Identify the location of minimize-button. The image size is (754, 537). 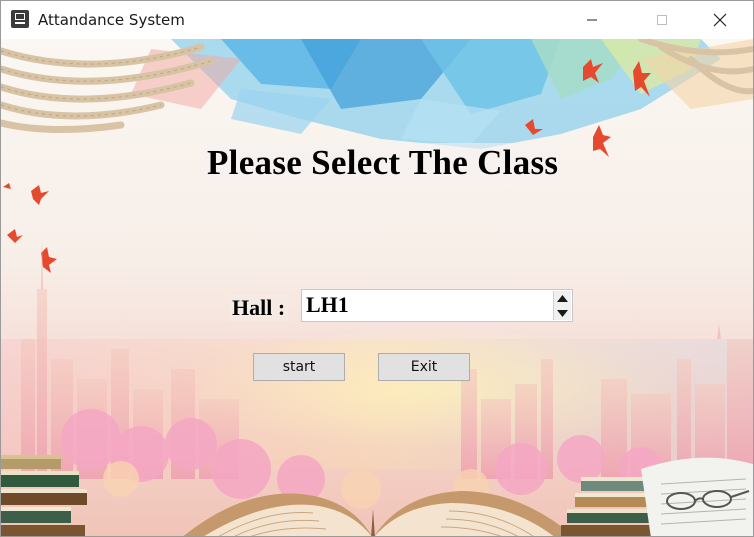
(592, 20).